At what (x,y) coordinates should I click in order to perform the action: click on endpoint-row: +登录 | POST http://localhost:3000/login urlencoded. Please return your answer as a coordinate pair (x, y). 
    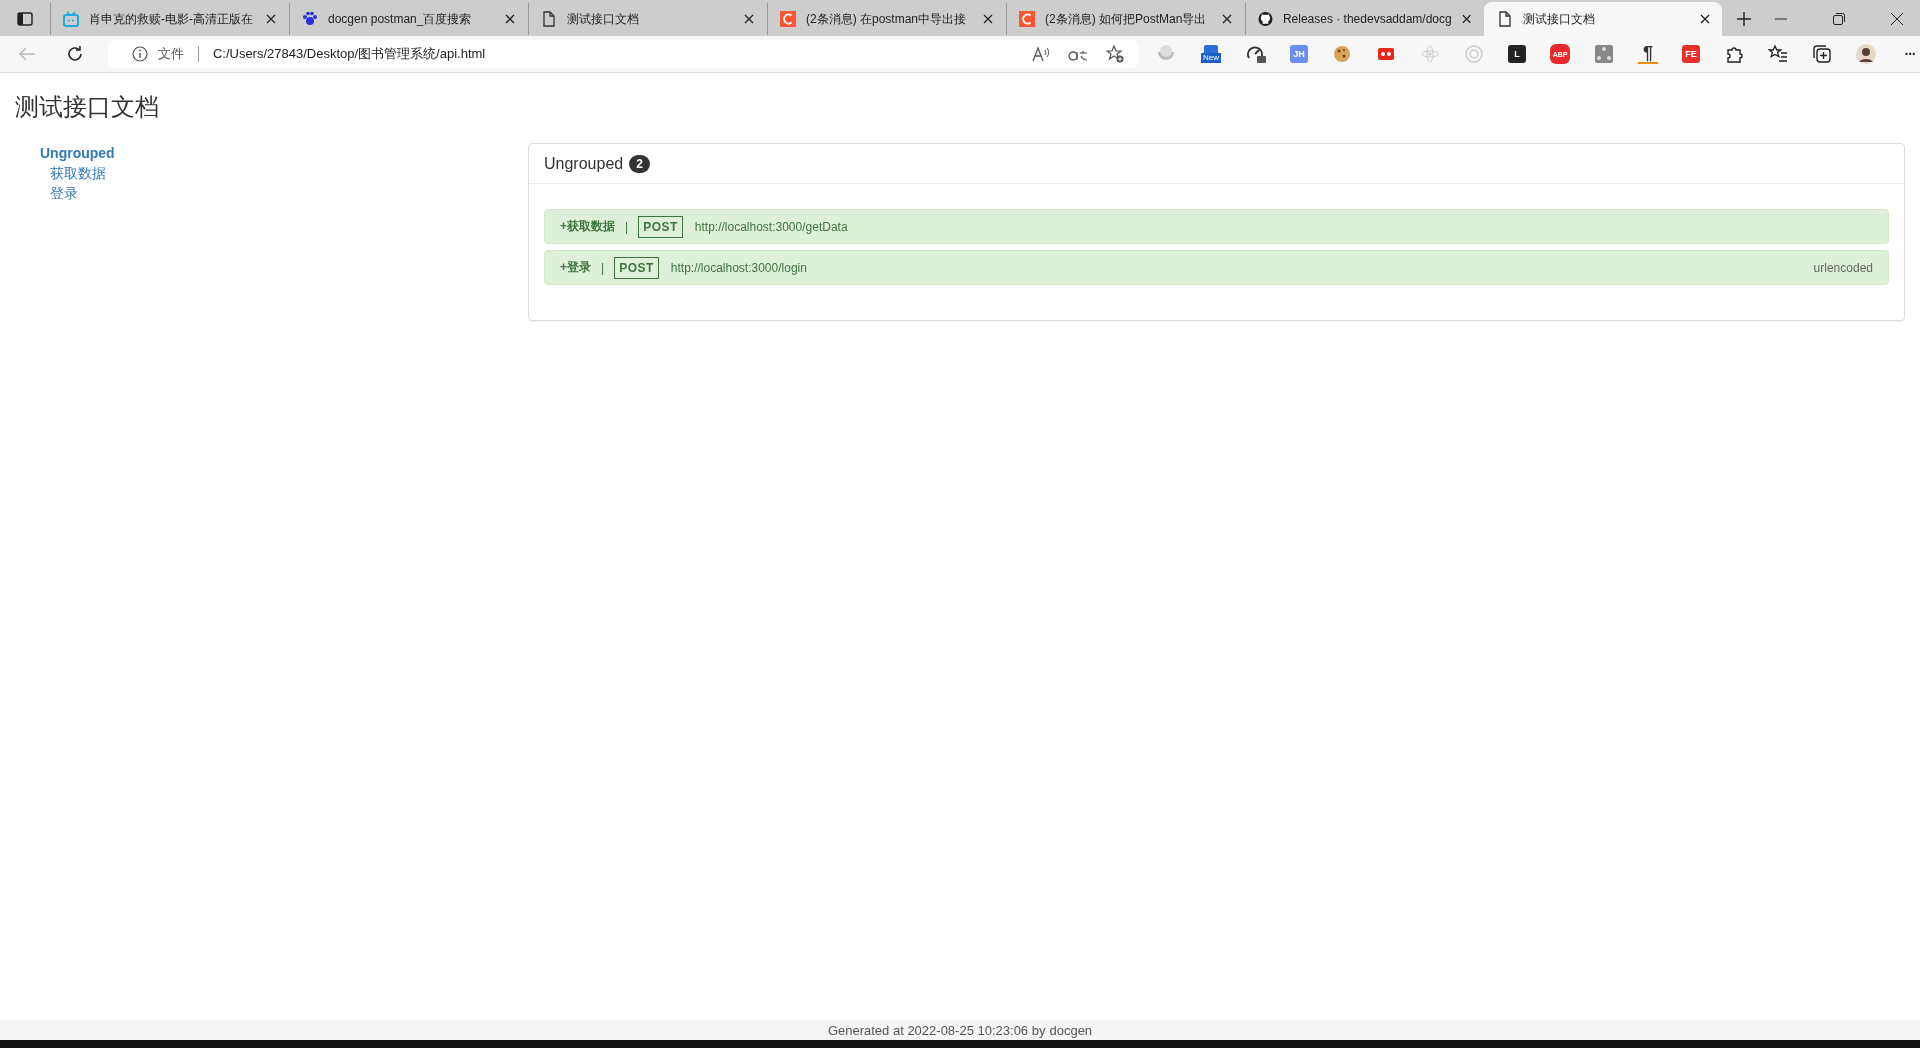
    Looking at the image, I should click on (1216, 267).